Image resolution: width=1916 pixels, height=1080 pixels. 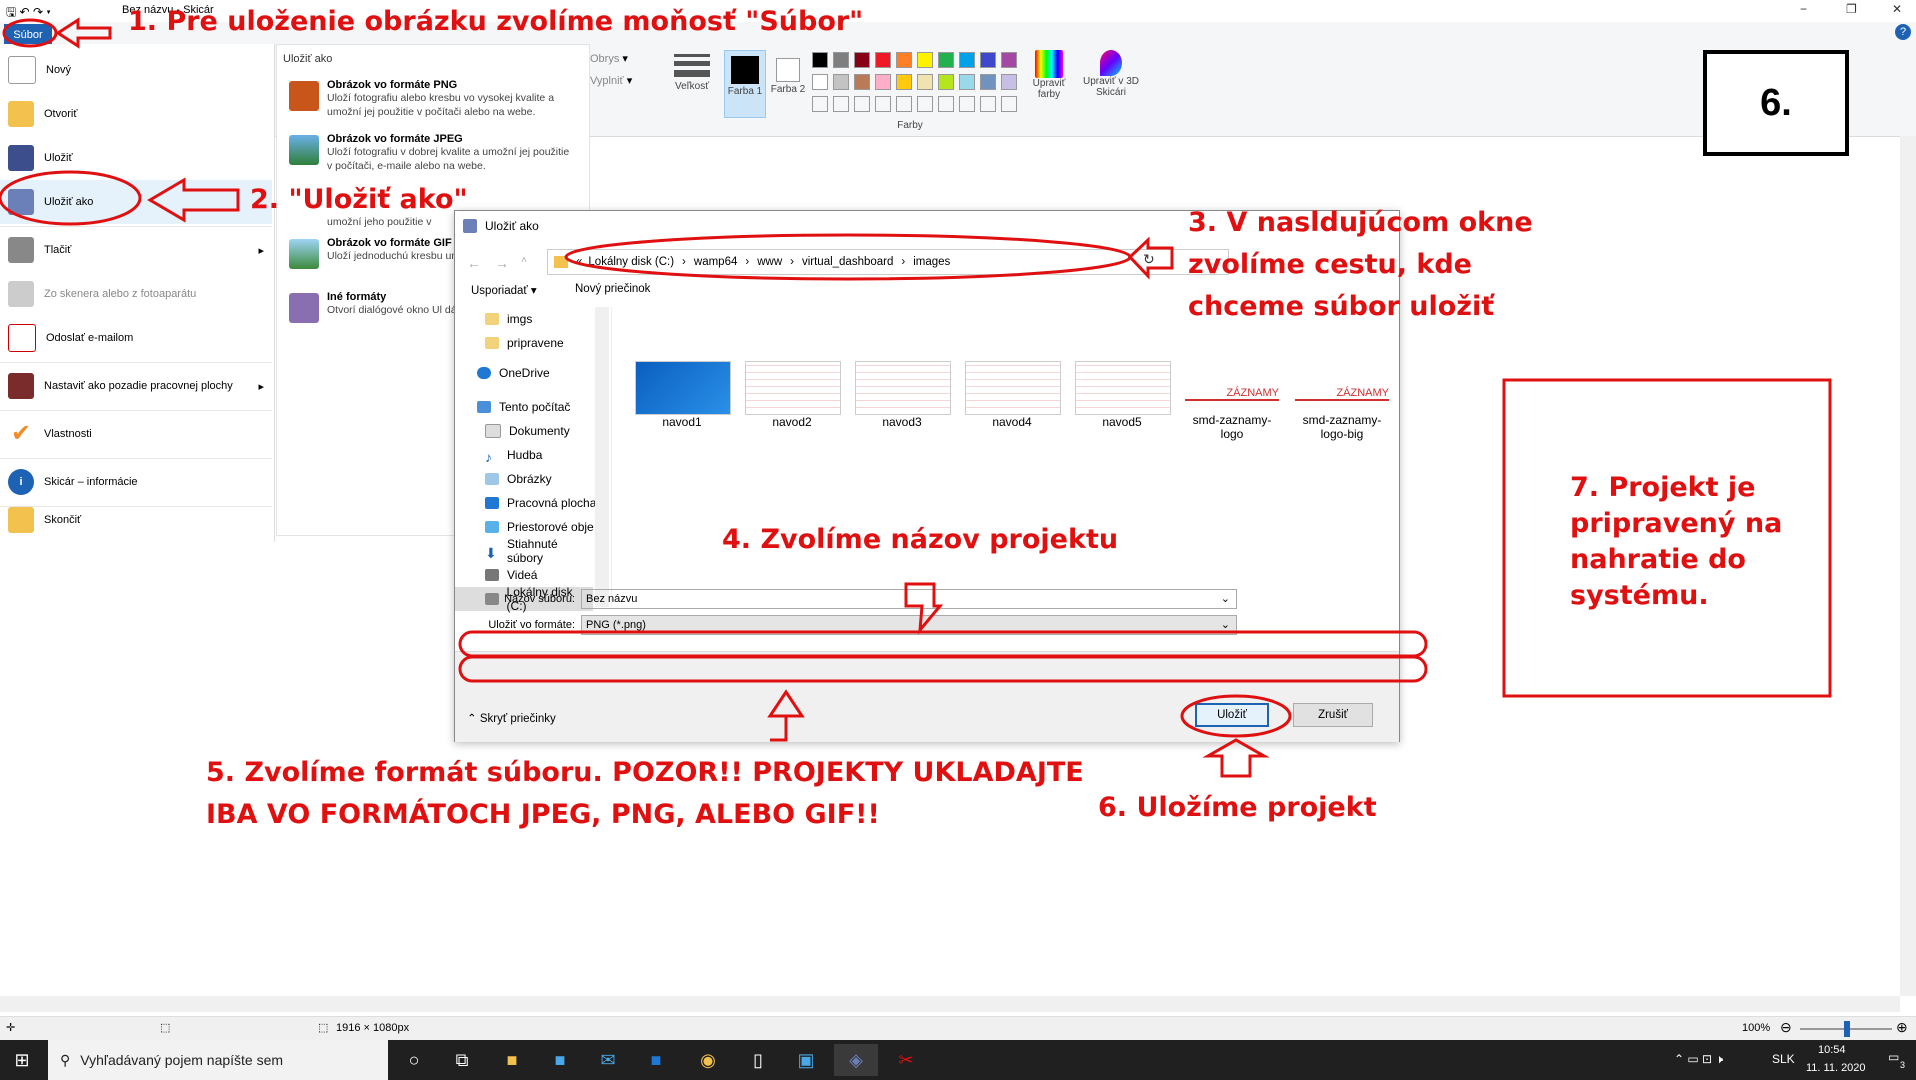 What do you see at coordinates (1237, 807) in the screenshot?
I see `annotation-step-6: 6. Uložíme projekt` at bounding box center [1237, 807].